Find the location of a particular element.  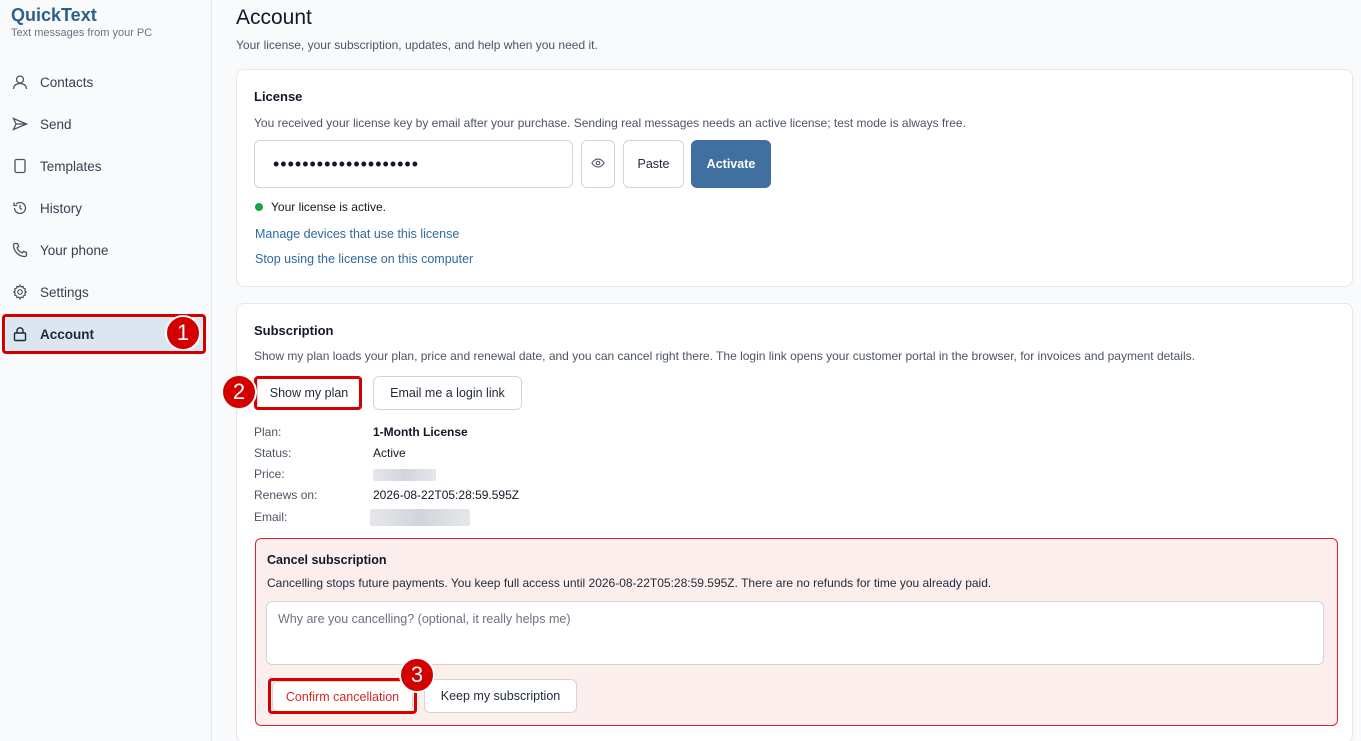

sidebar-item-label: History is located at coordinates (61, 208).